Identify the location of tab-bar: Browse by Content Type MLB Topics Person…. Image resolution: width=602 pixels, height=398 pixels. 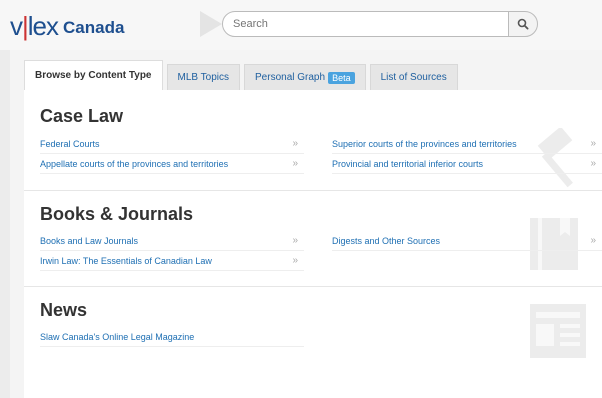
(243, 75).